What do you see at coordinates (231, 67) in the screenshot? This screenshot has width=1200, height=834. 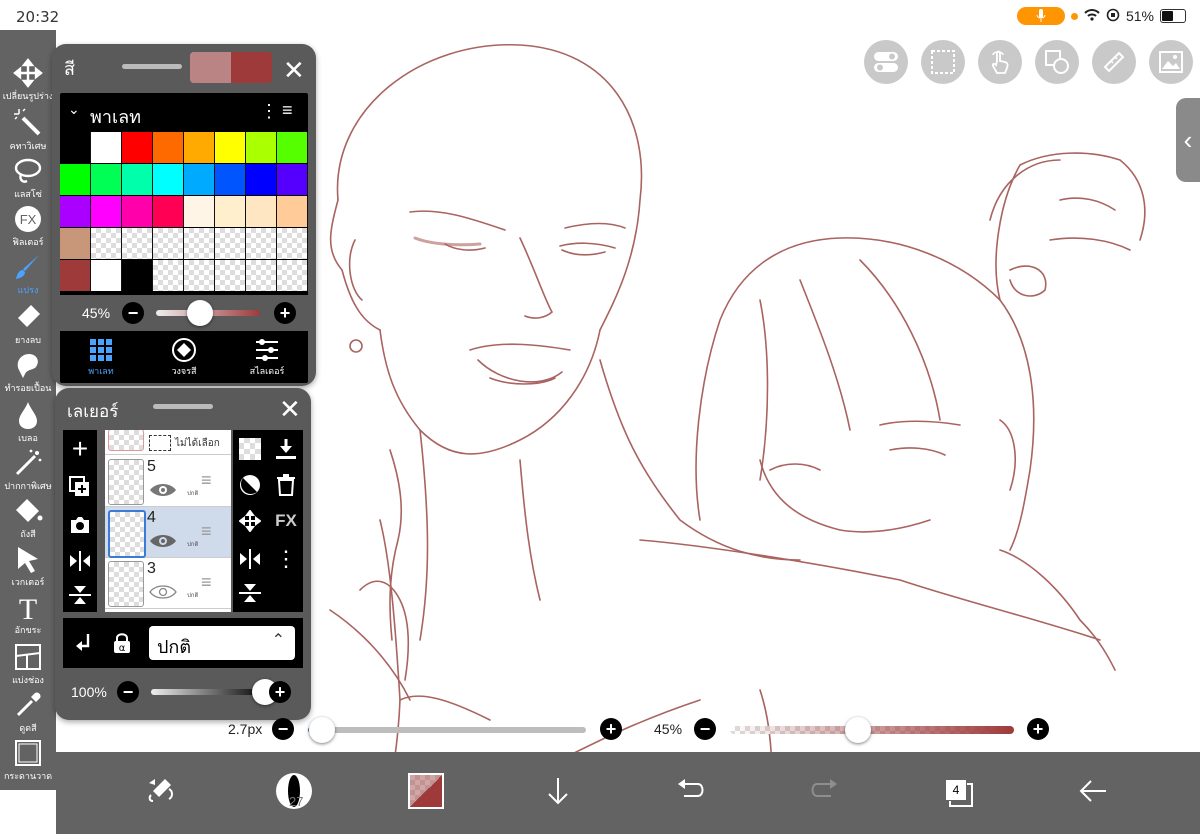 I see `current-color-swatch` at bounding box center [231, 67].